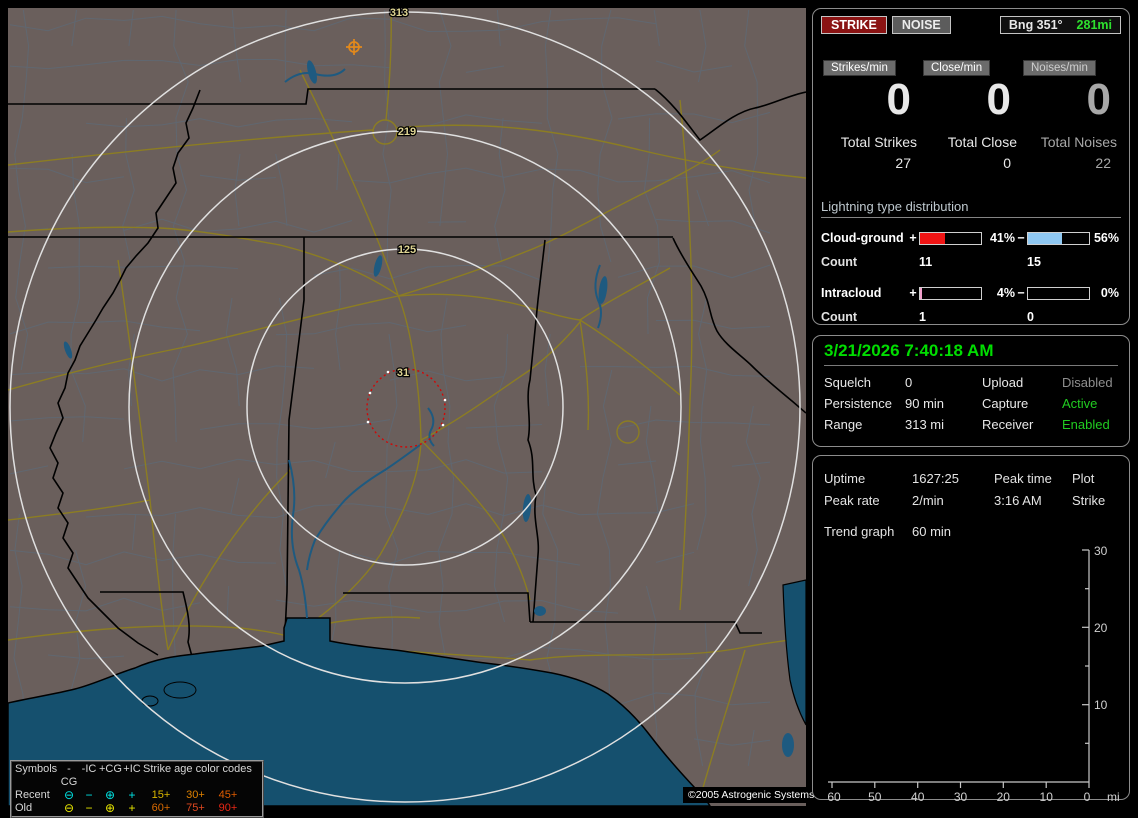 The width and height of the screenshot is (1138, 818). What do you see at coordinates (1089, 500) in the screenshot?
I see `plot-mode-value: Strike` at bounding box center [1089, 500].